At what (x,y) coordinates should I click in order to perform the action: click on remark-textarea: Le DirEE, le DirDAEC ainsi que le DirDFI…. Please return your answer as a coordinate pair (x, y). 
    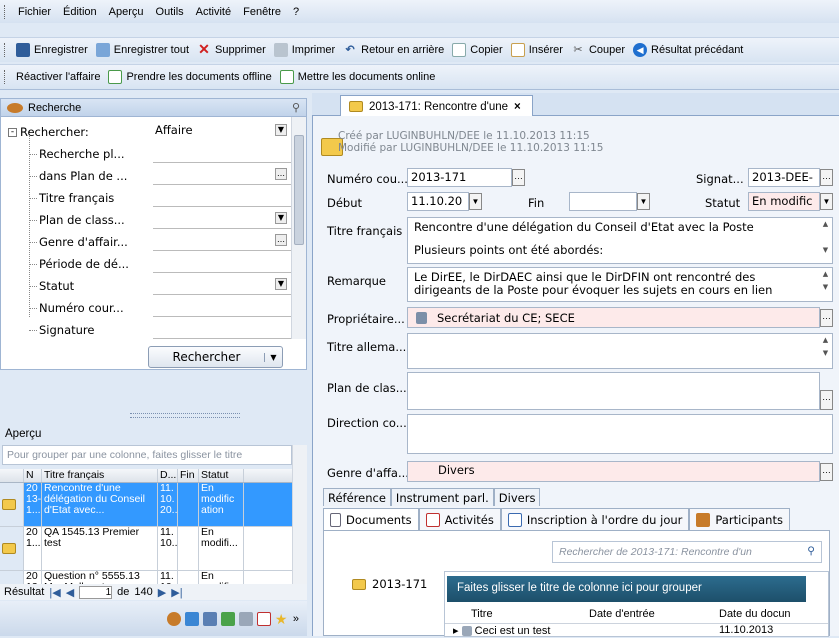
    Looking at the image, I should click on (620, 284).